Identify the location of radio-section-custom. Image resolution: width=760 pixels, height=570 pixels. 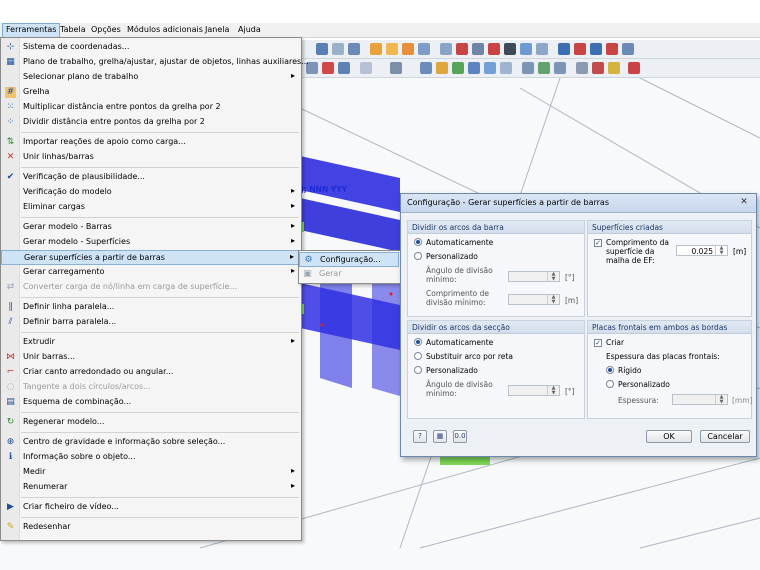
(418, 370).